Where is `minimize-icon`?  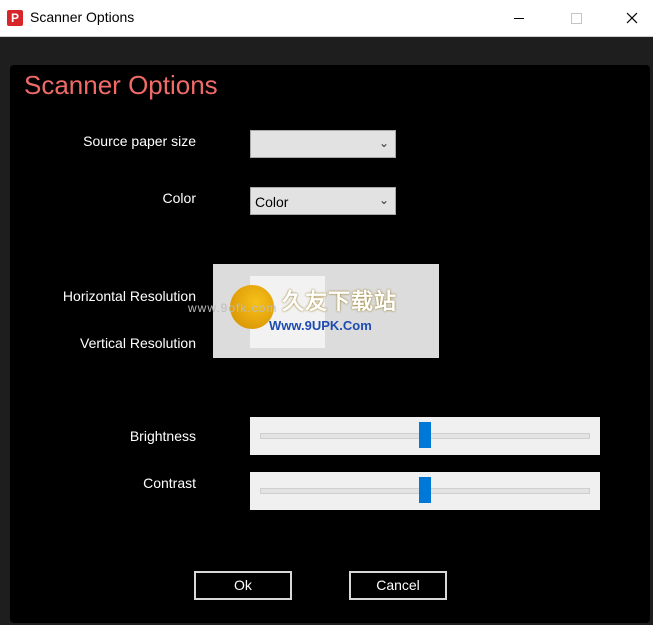
minimize-icon is located at coordinates (519, 18).